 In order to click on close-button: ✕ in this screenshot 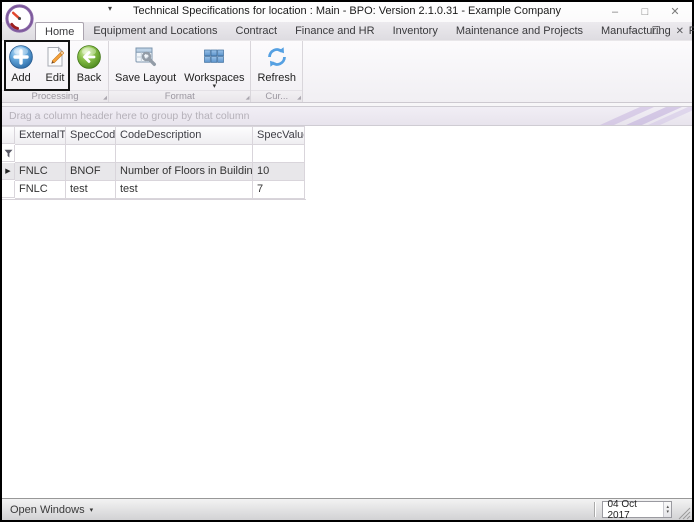, I will do `click(675, 12)`.